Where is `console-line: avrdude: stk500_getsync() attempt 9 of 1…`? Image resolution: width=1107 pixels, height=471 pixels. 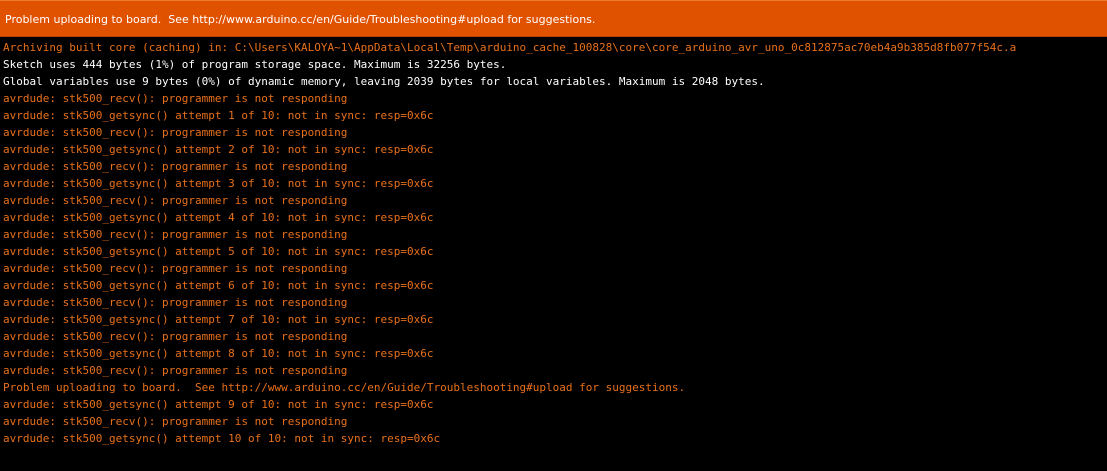
console-line: avrdude: stk500_getsync() attempt 9 of 1… is located at coordinates (218, 404).